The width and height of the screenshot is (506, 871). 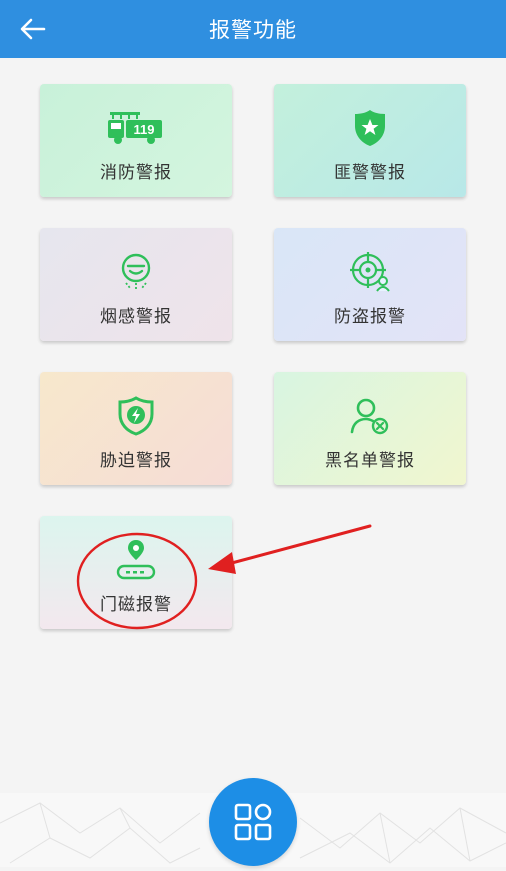 What do you see at coordinates (370, 272) in the screenshot?
I see `anti-theft-target-icon` at bounding box center [370, 272].